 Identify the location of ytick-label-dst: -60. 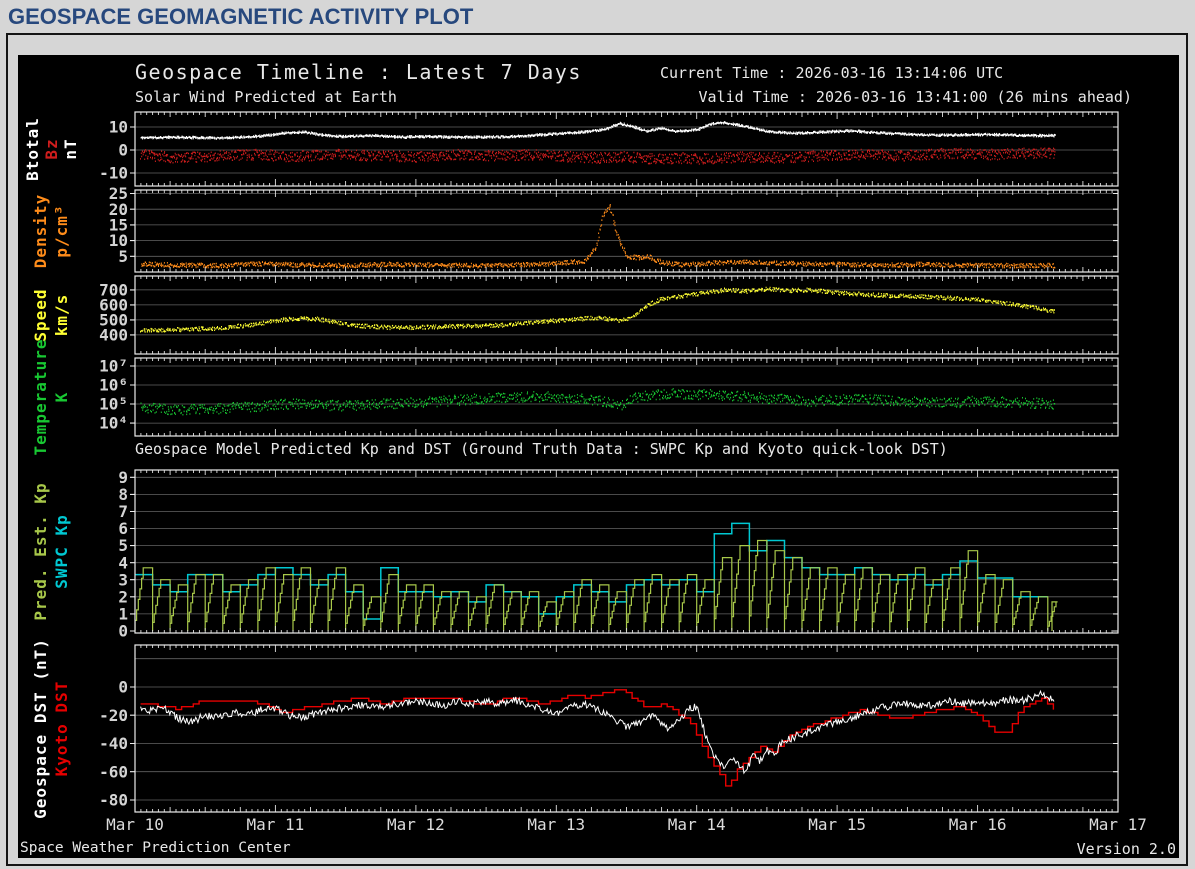
(113, 771).